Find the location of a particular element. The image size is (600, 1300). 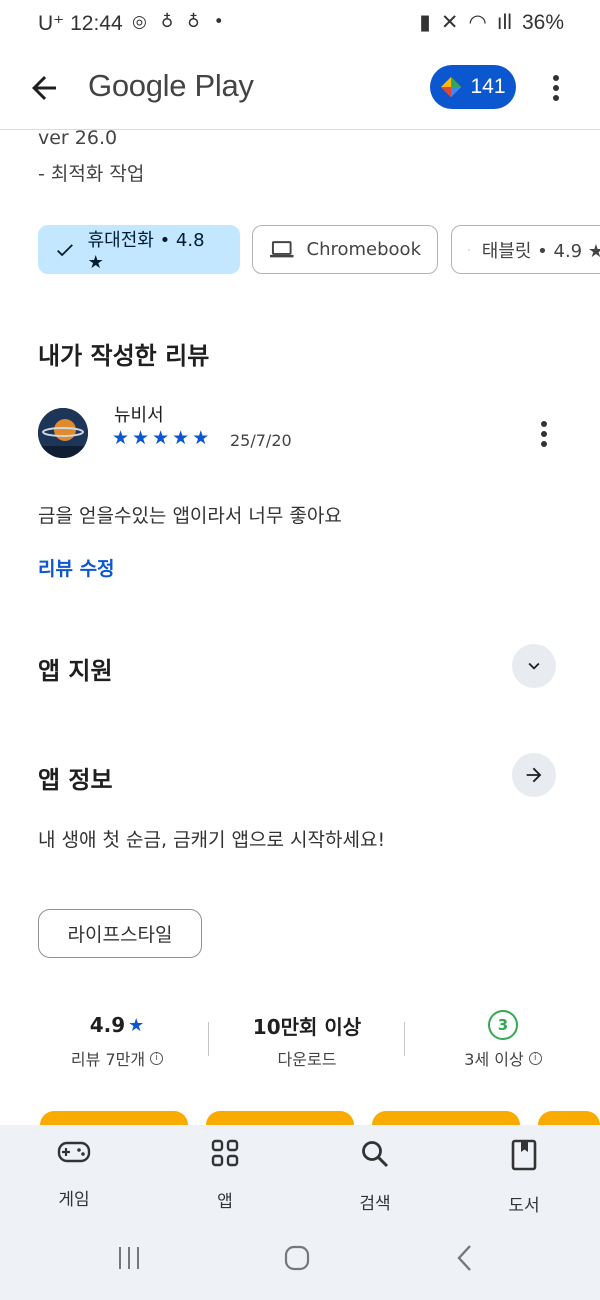

apps-grid-icon is located at coordinates (225, 1153).